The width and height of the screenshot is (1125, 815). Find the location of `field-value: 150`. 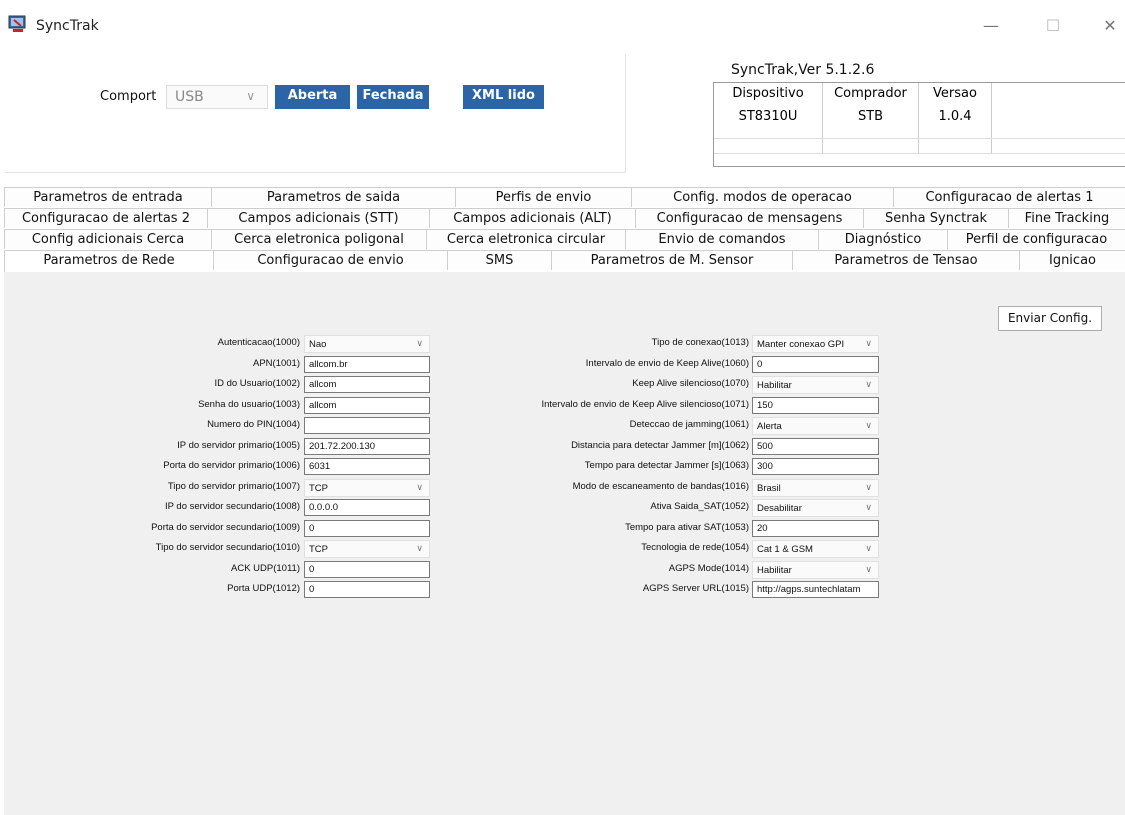

field-value: 150 is located at coordinates (765, 405).